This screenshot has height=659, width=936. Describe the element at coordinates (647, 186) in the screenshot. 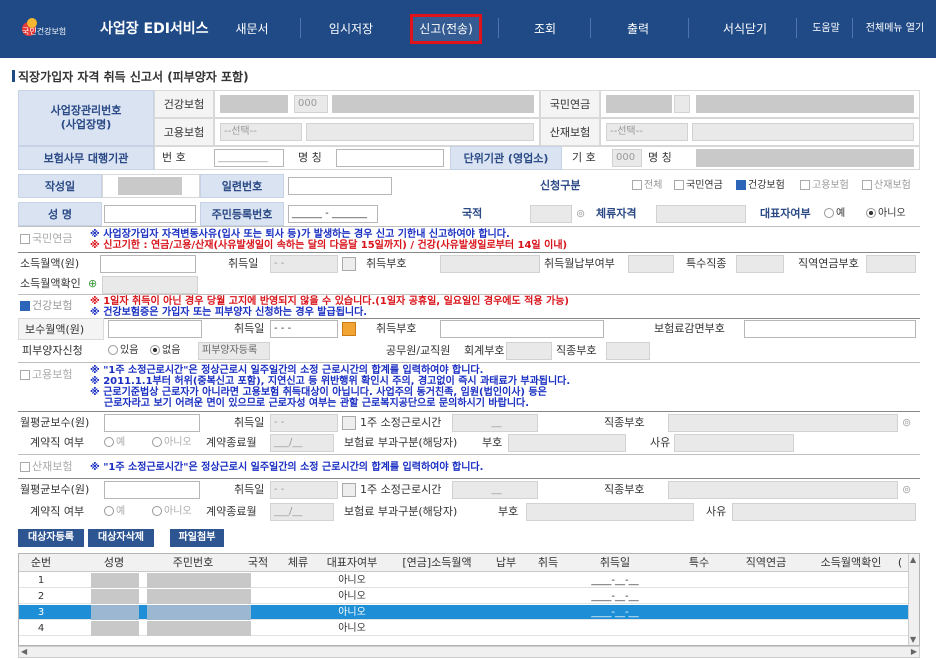

I see `apply-all: 전체` at that location.